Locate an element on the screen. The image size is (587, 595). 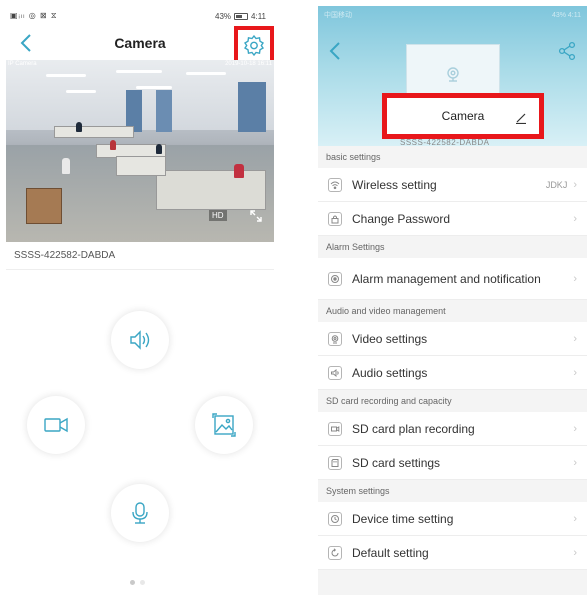
microphone-button is located at coordinates (140, 513).